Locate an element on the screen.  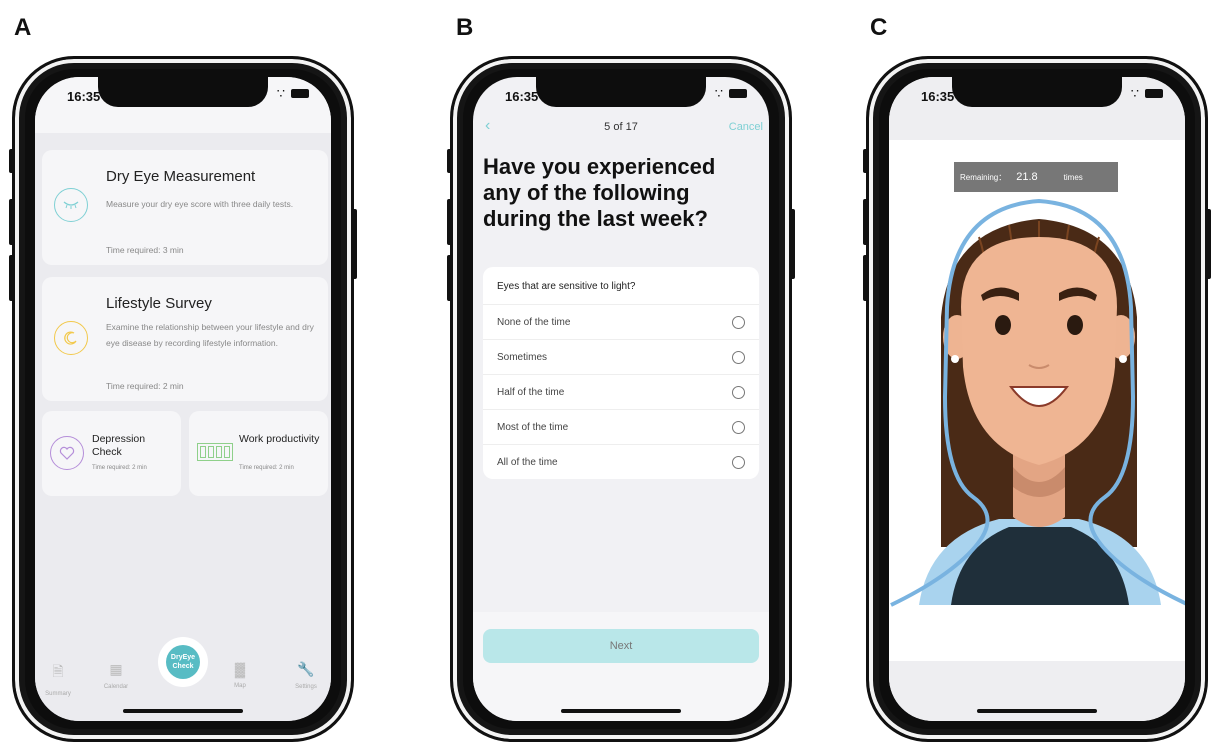
bar-chart-icon: ▓ is located at coordinates (240, 669).